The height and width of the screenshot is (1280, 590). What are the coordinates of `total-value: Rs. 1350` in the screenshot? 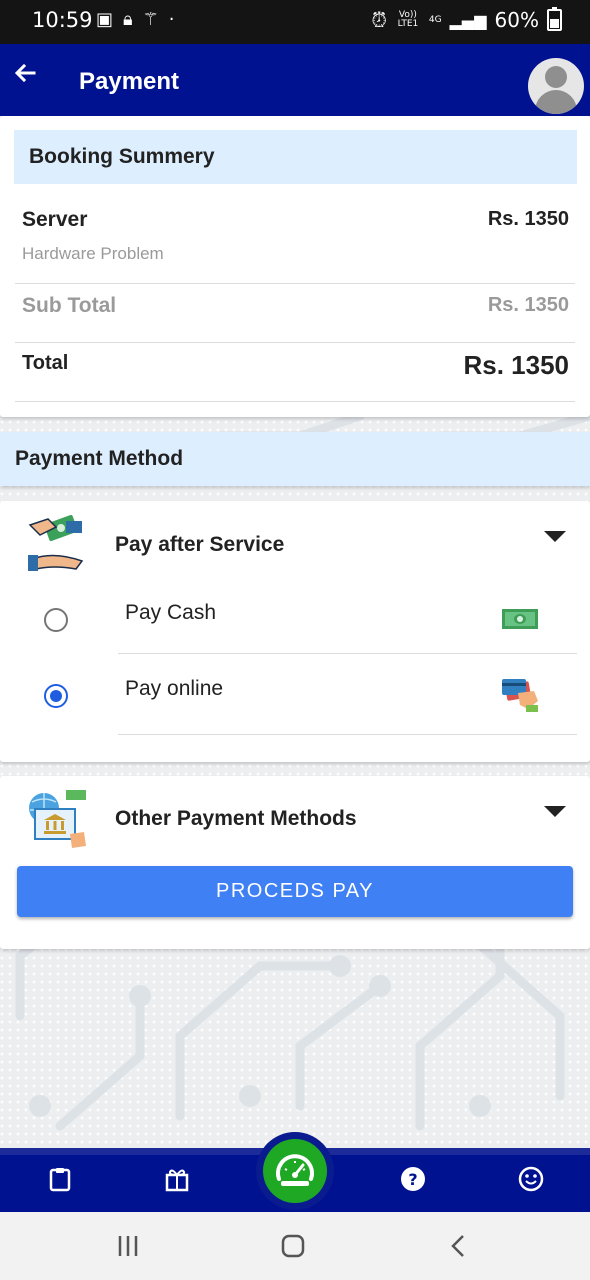 It's located at (516, 365).